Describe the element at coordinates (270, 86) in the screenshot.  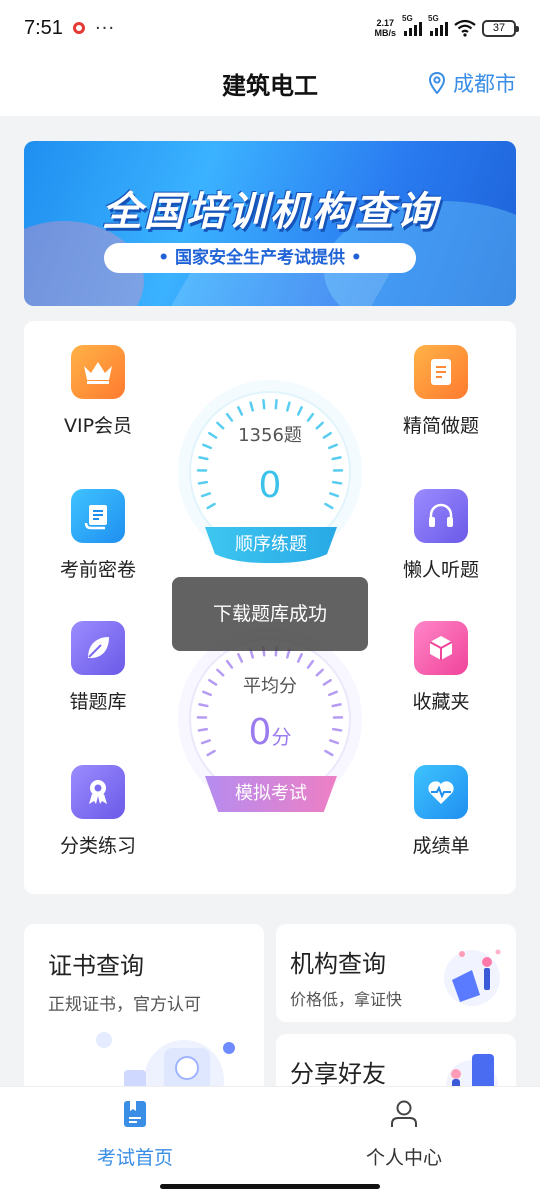
I see `app-header: 建筑电工 成都市` at that location.